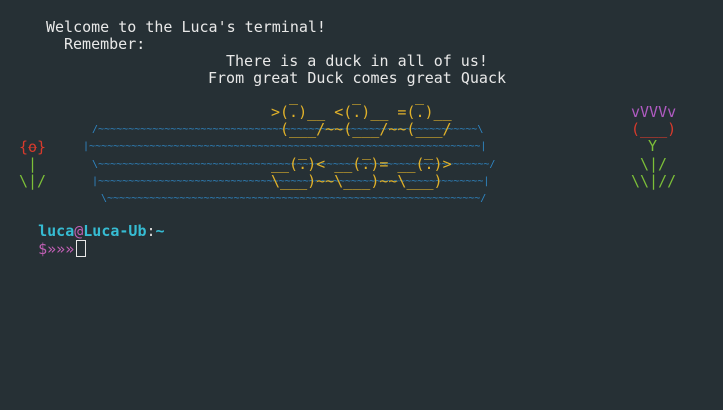 The width and height of the screenshot is (723, 410). What do you see at coordinates (654, 129) in the screenshot?
I see `tulip-bulb: (___)` at bounding box center [654, 129].